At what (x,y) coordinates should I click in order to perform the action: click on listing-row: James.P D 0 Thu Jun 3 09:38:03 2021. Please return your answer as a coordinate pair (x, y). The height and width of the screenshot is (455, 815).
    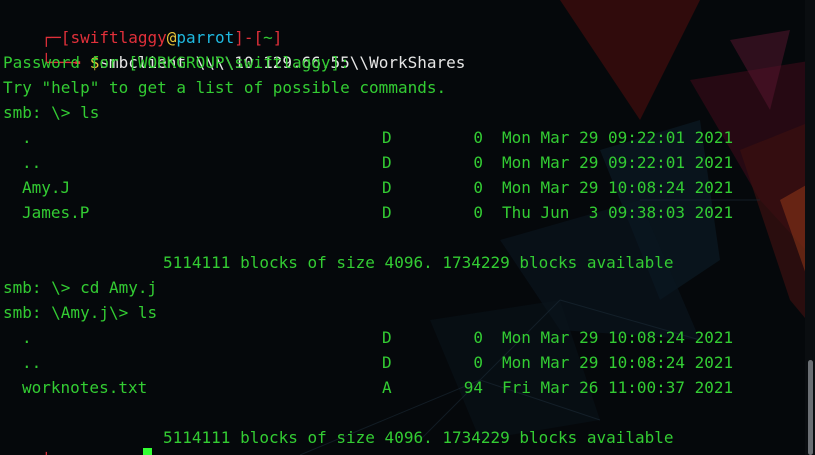
    Looking at the image, I should click on (402, 212).